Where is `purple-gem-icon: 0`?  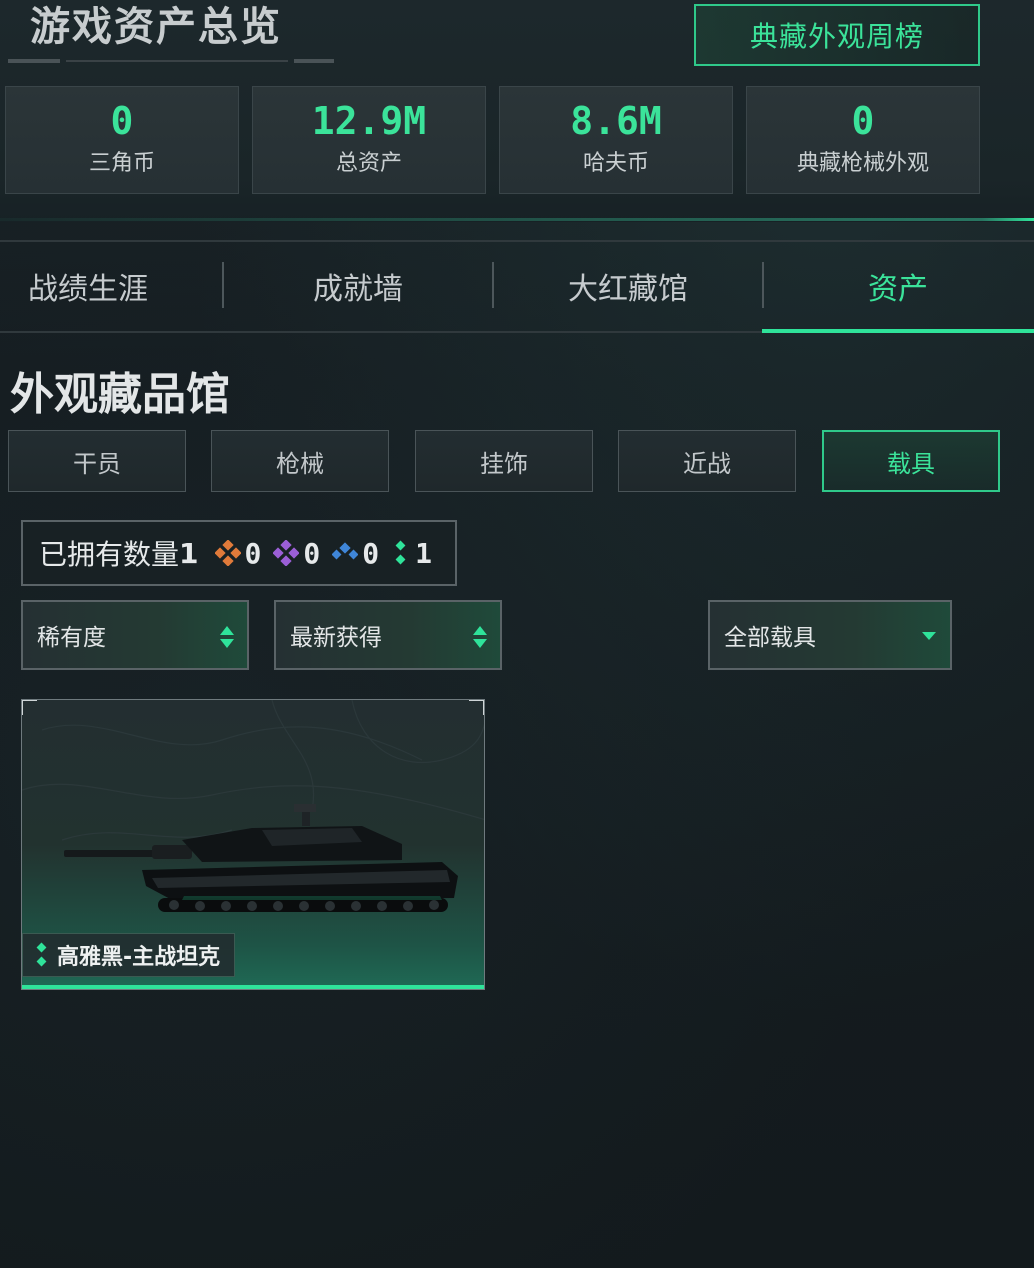 purple-gem-icon: 0 is located at coordinates (296, 553).